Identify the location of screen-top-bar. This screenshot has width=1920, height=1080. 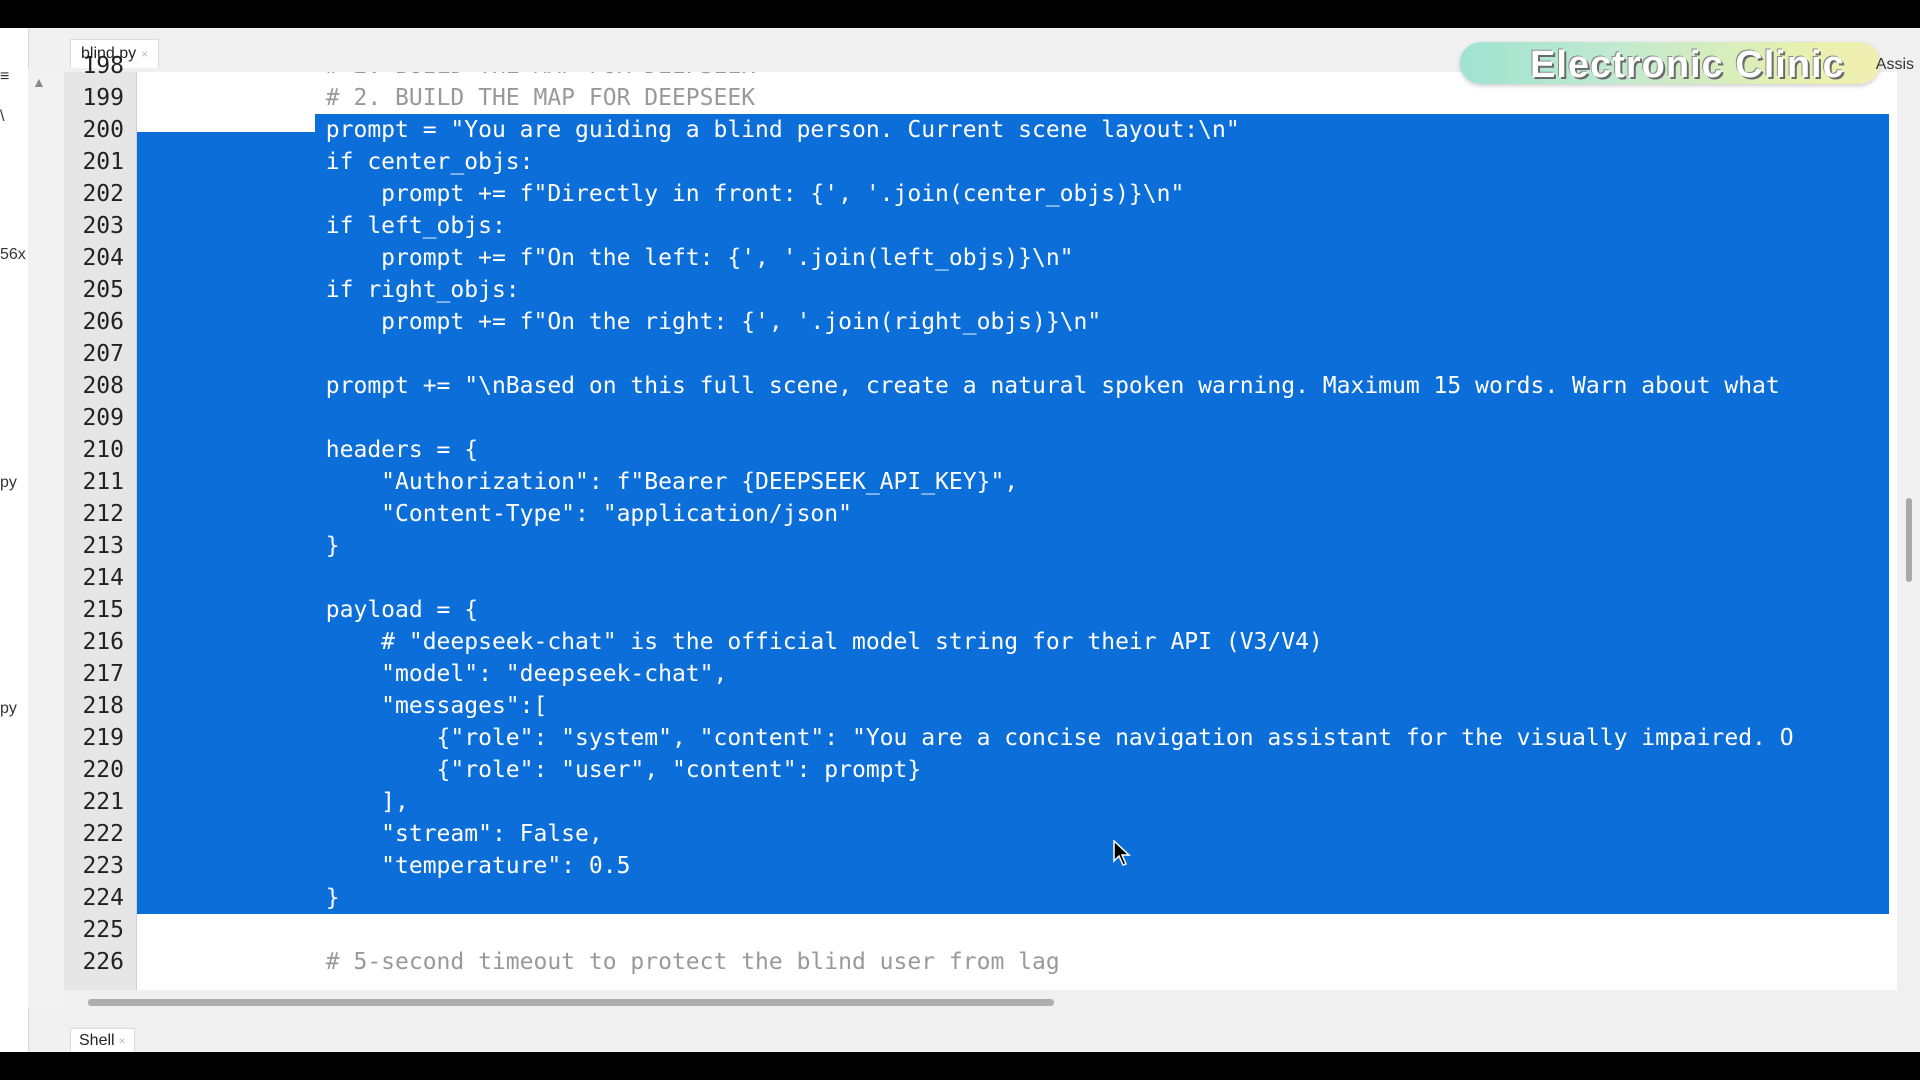
(960, 14).